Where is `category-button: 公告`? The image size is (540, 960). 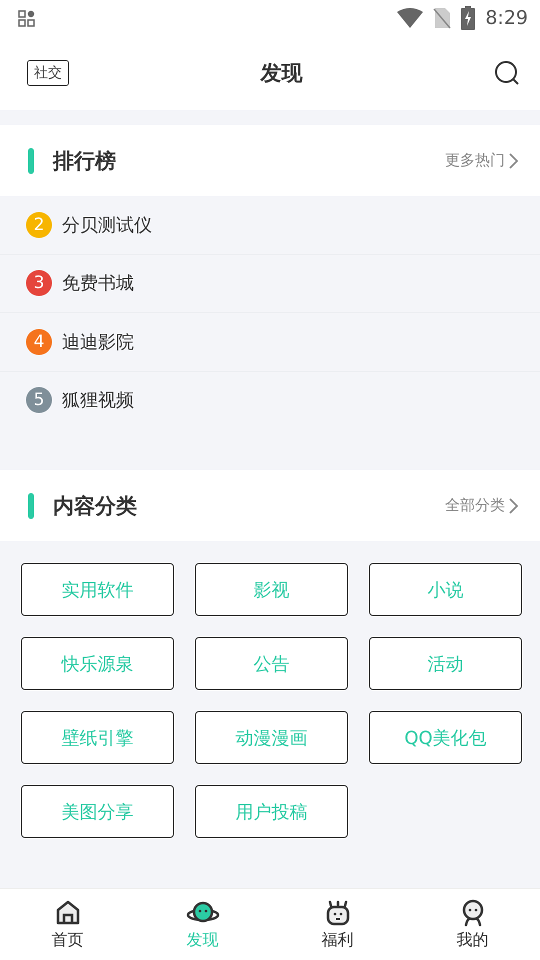
category-button: 公告 is located at coordinates (271, 663).